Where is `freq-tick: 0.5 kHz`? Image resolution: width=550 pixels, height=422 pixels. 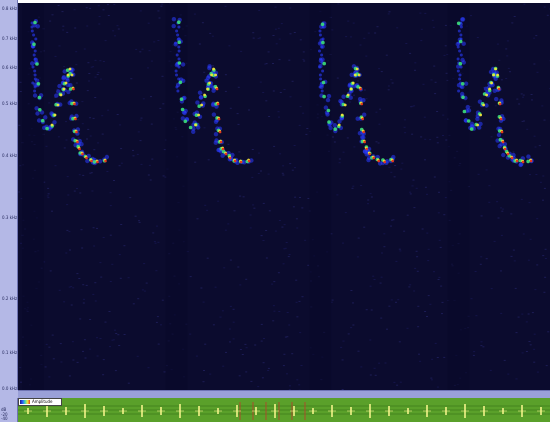
freq-tick: 0.5 kHz is located at coordinates (10, 103).